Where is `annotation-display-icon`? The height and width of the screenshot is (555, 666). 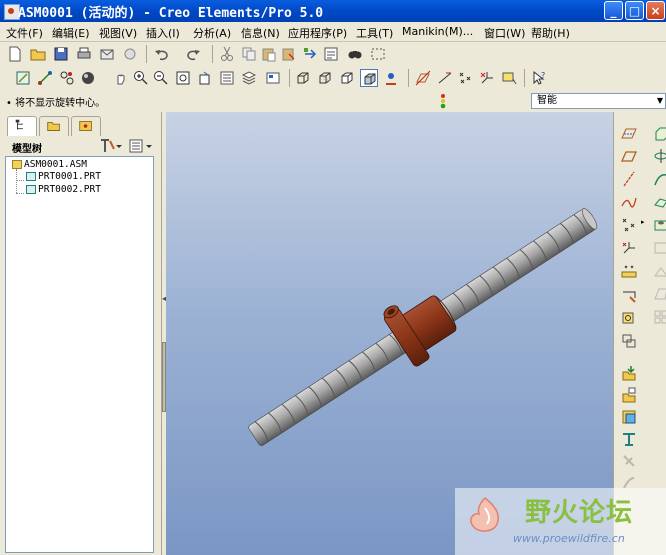 annotation-display-icon is located at coordinates (509, 78).